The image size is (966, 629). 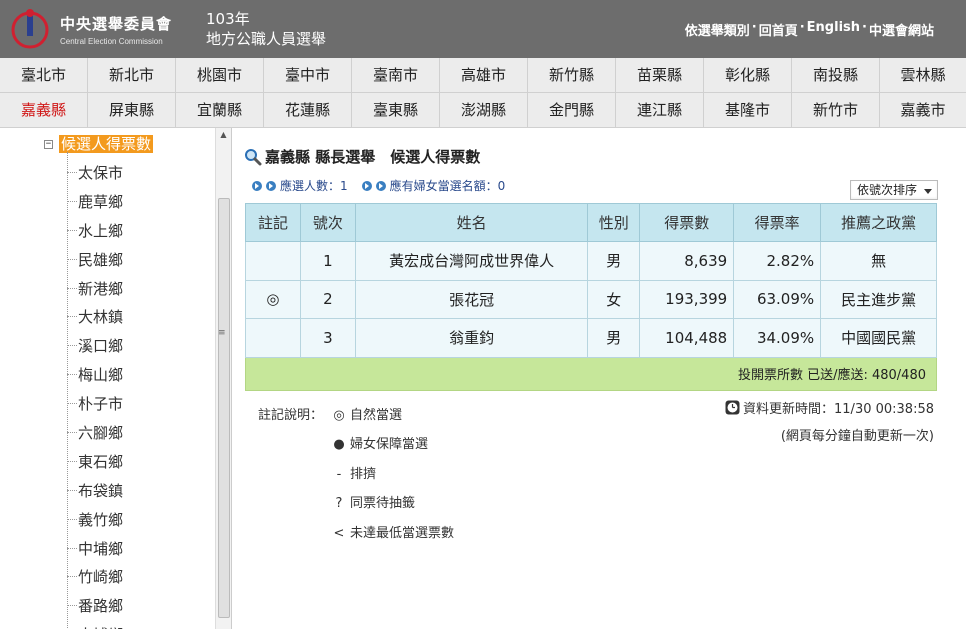 What do you see at coordinates (106, 144) in the screenshot?
I see `tree-root-label: 候選人得票數` at bounding box center [106, 144].